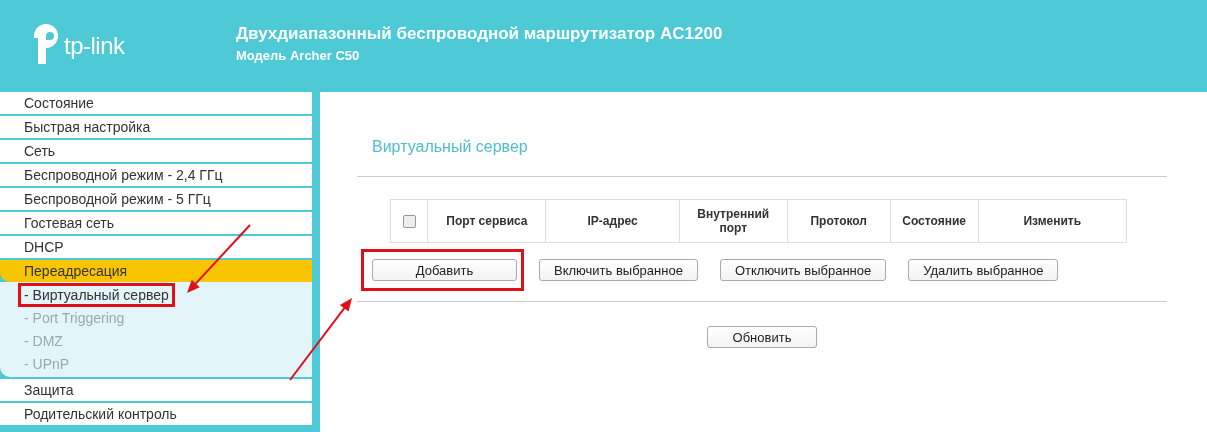 This screenshot has height=432, width=1207. I want to click on column-header: Изменить, so click(1052, 221).